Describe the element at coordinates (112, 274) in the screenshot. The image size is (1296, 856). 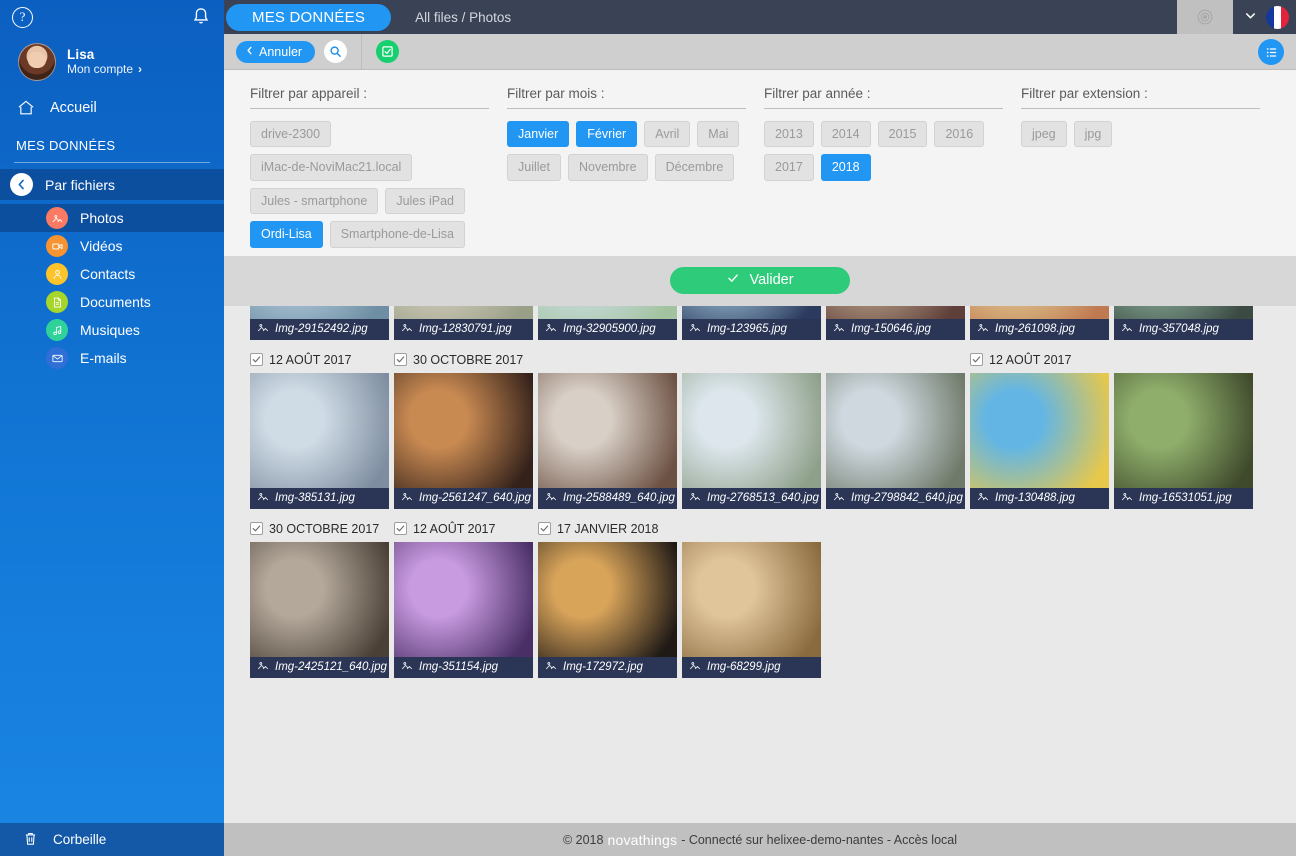
I see `sidebar-item-contacts: Contacts` at that location.